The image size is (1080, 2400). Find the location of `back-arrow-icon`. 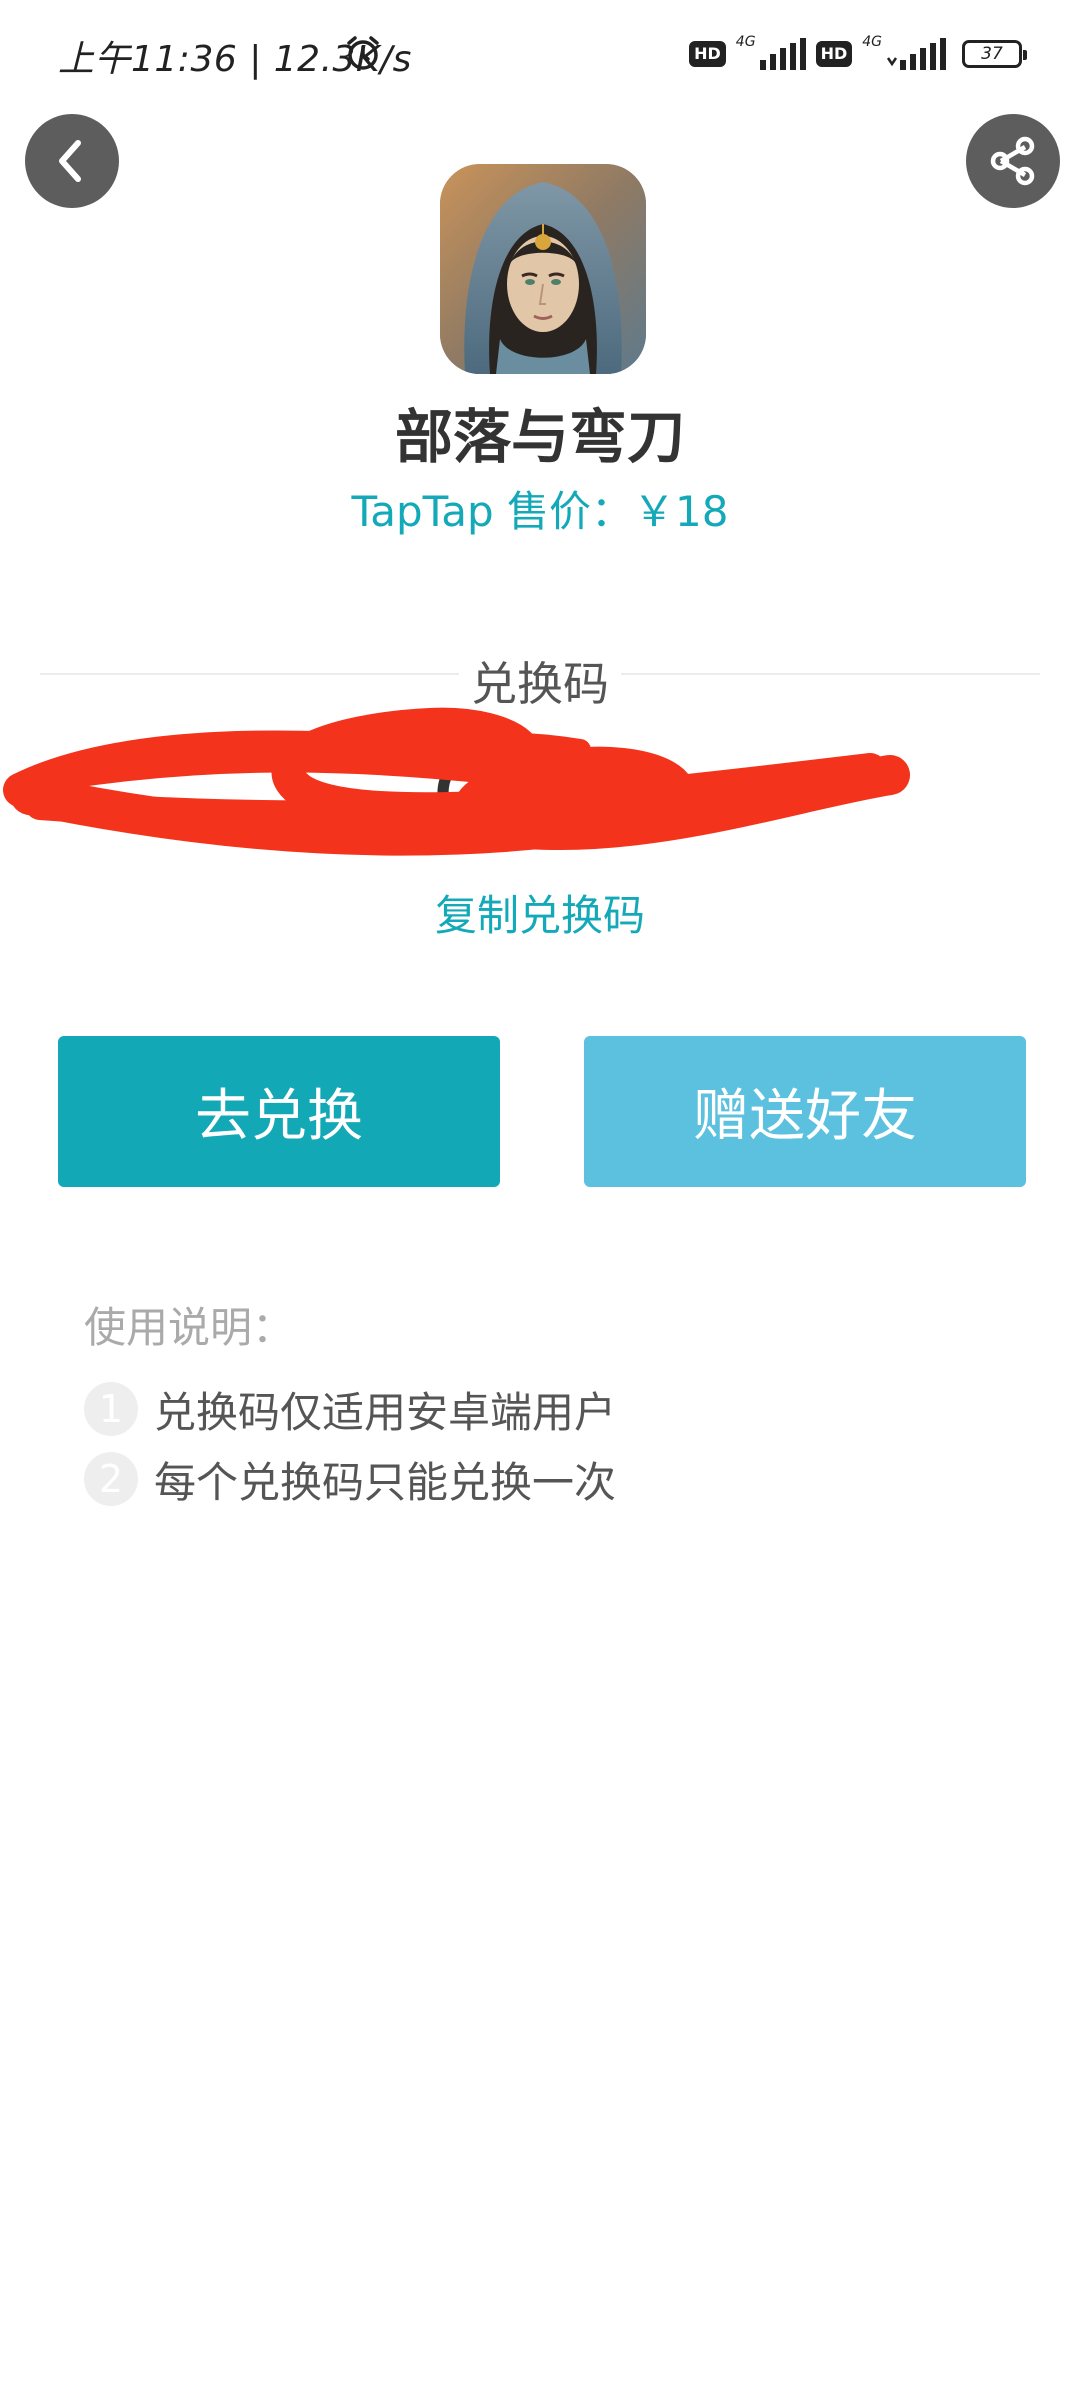

back-arrow-icon is located at coordinates (70, 161).